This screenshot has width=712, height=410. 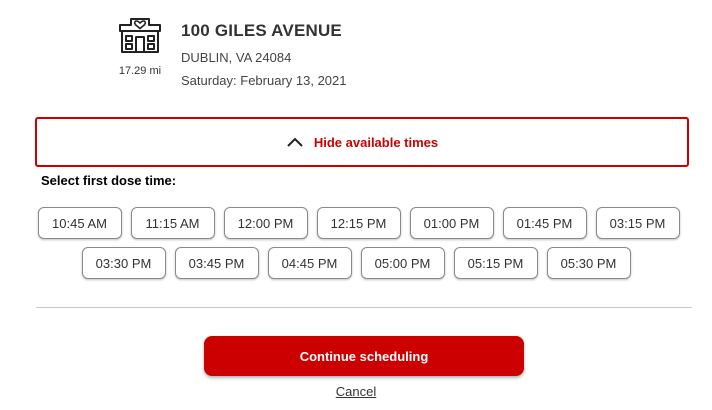 I want to click on time-slot-button: 12:15 PM, so click(x=358, y=223).